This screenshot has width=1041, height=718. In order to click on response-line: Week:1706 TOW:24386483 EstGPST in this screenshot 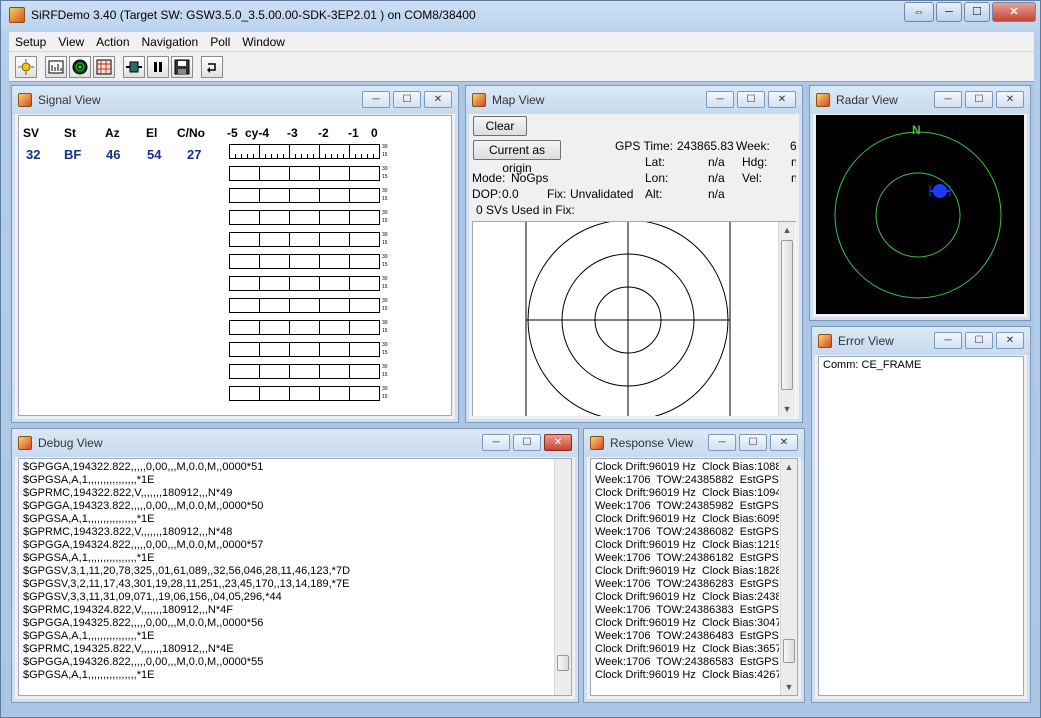, I will do `click(687, 636)`.